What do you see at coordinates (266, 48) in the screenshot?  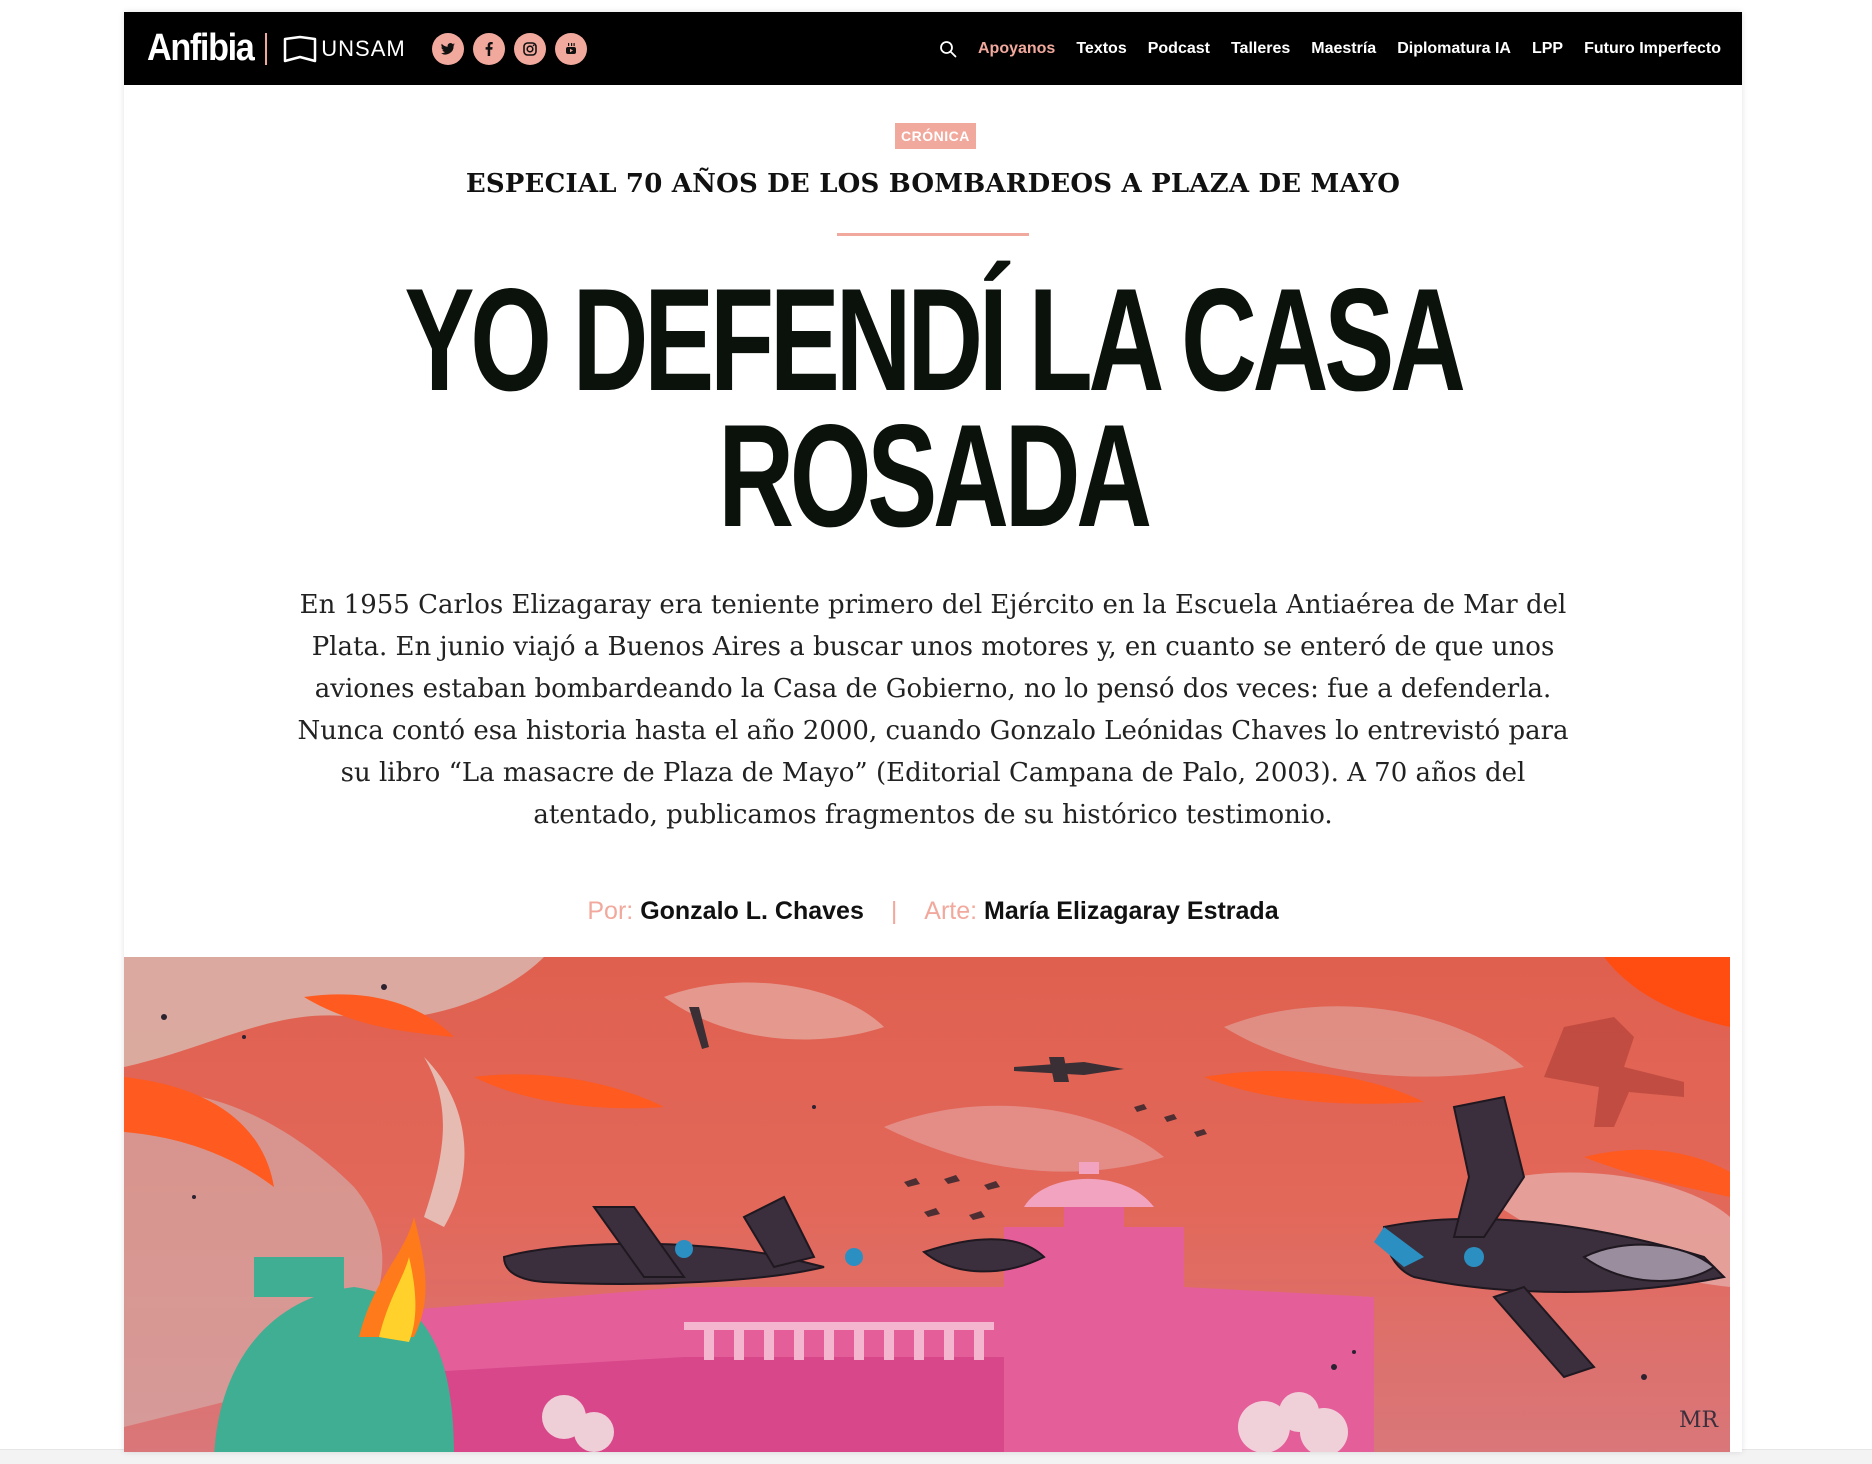 I see `logo-separator` at bounding box center [266, 48].